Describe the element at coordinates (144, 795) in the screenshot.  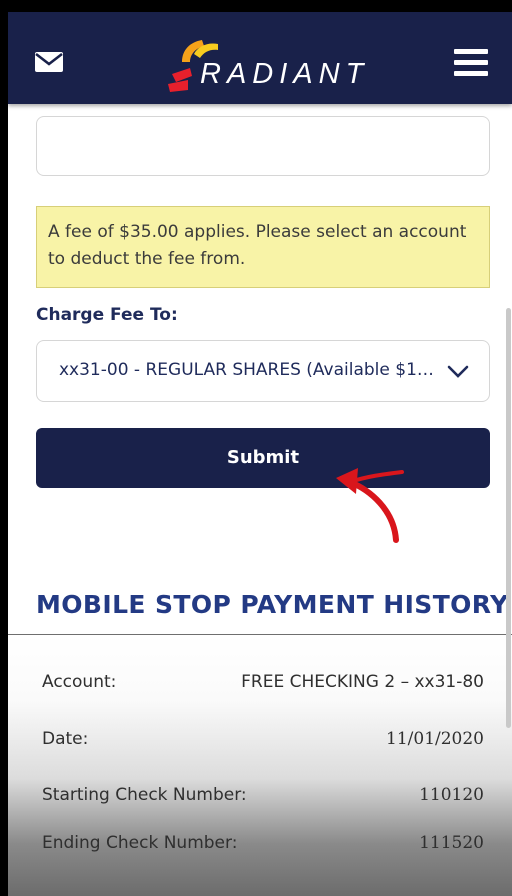
I see `history-label: Starting Check Number:` at that location.